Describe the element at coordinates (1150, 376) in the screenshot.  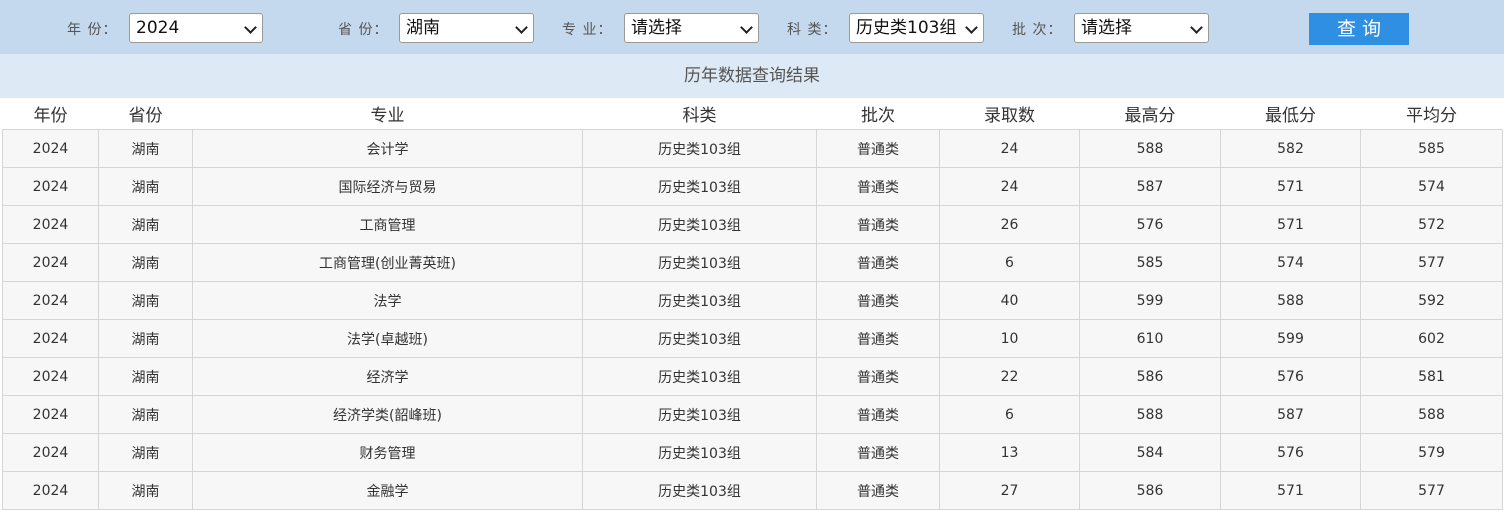
I see `cell-max-score: 586` at that location.